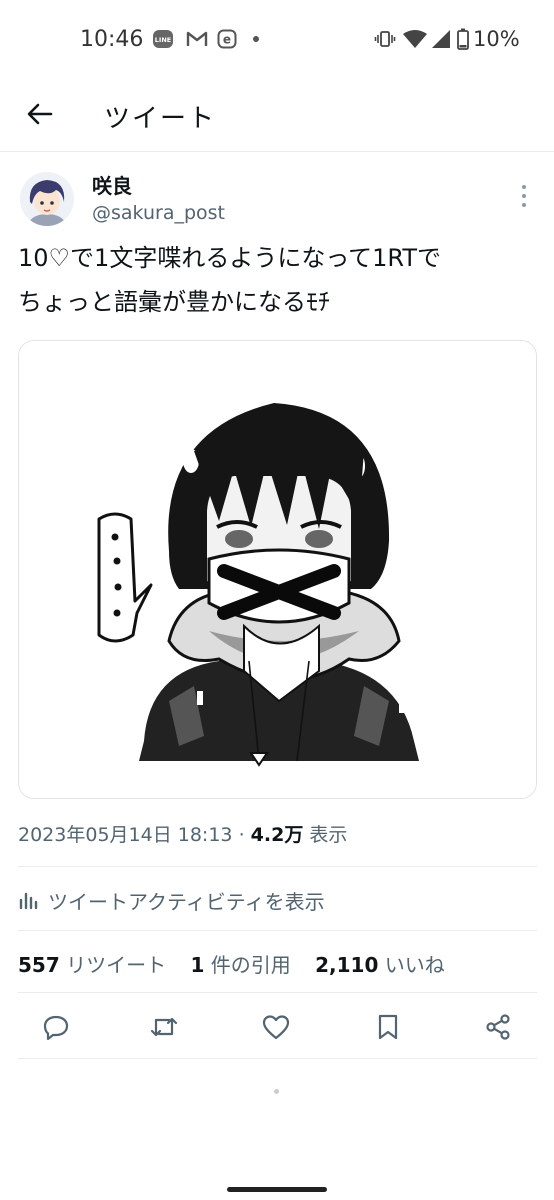  What do you see at coordinates (174, 302) in the screenshot?
I see `tweet-text-line: ちょっと語彙が豊かになるﾓﾁ` at bounding box center [174, 302].